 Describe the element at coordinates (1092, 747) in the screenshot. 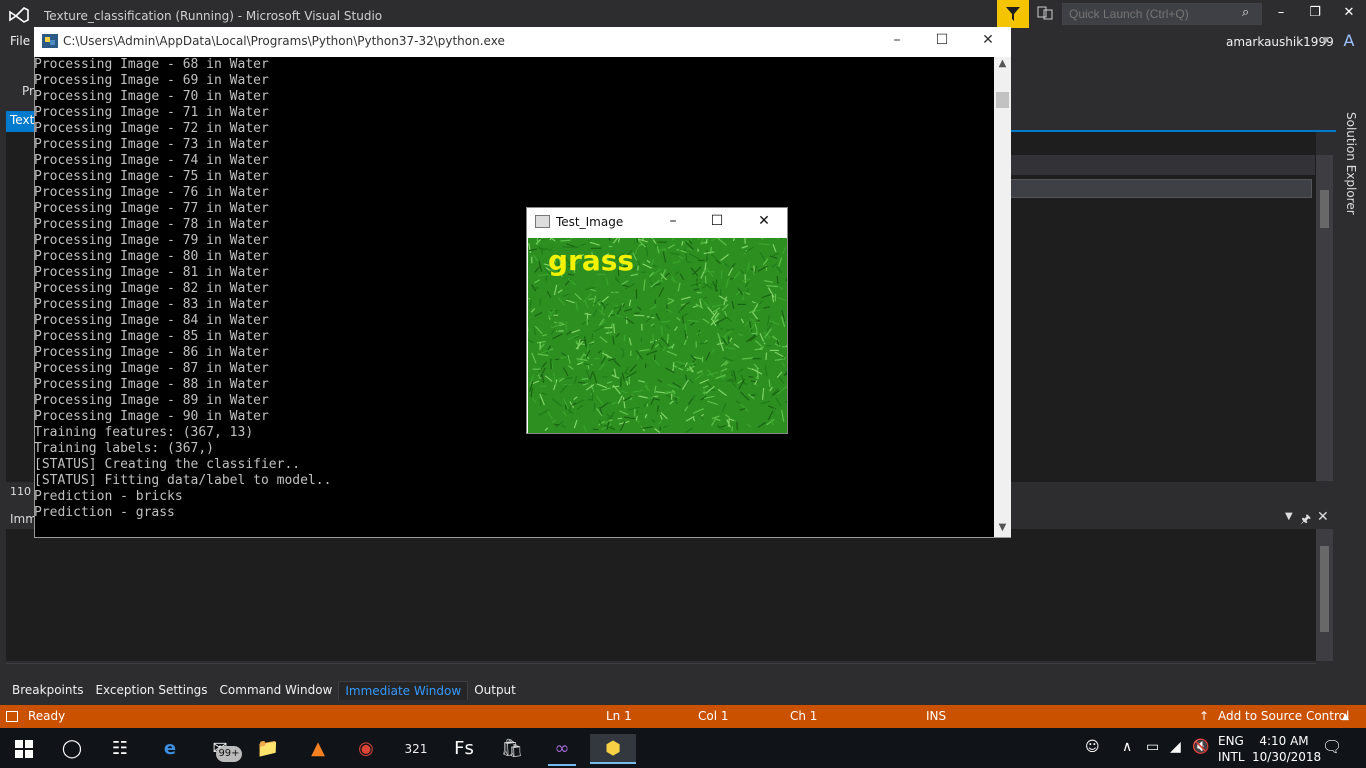

I see `people-icon: ☺` at that location.